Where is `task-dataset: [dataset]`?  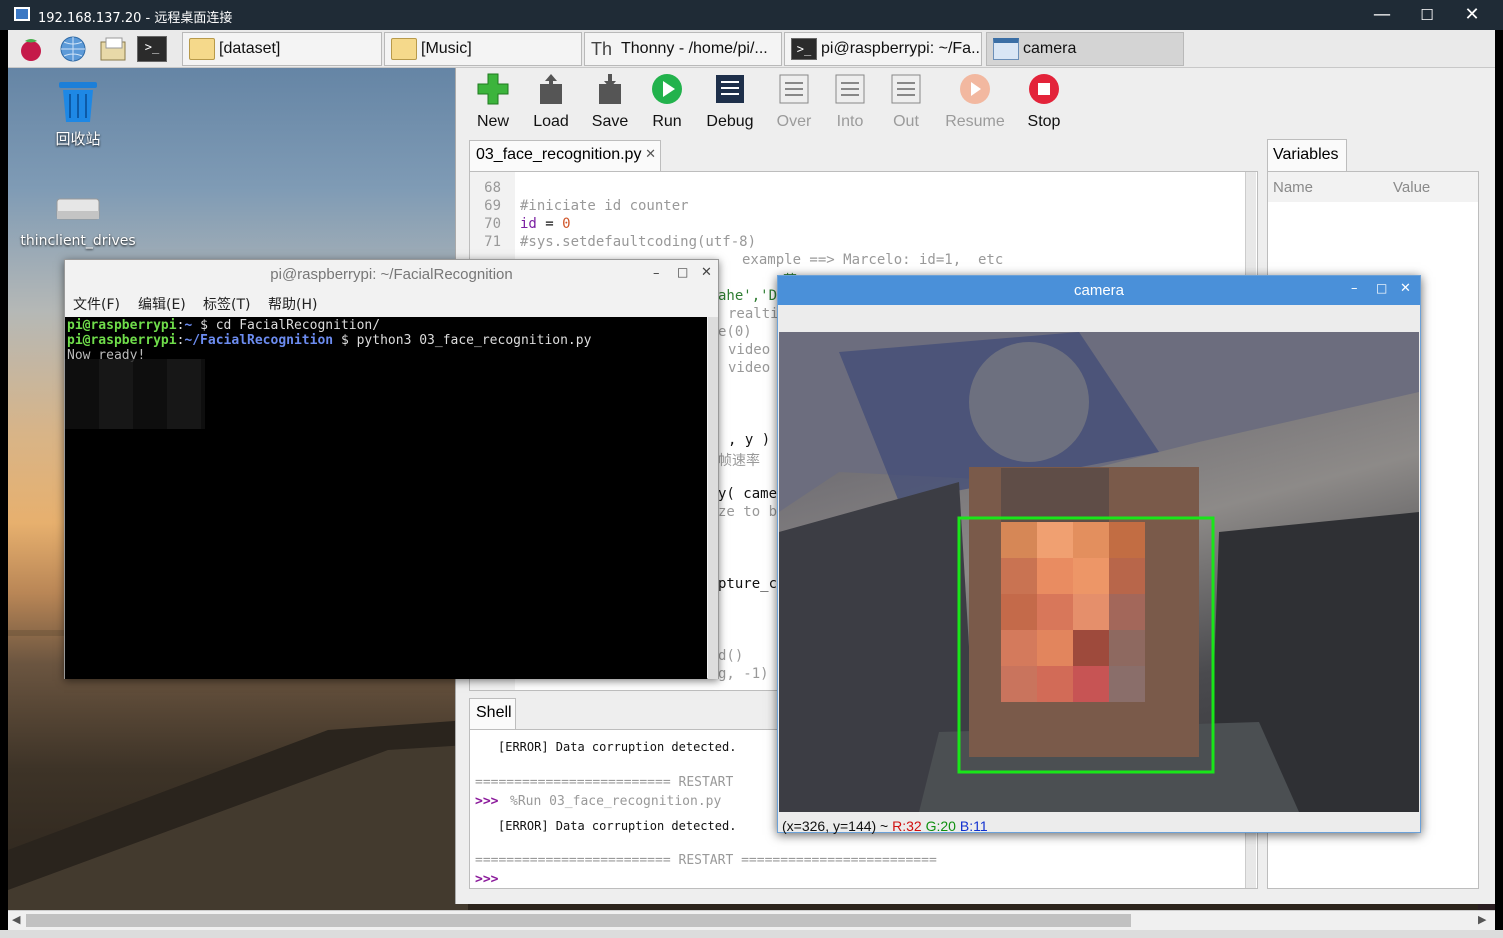
task-dataset: [dataset] is located at coordinates (282, 49).